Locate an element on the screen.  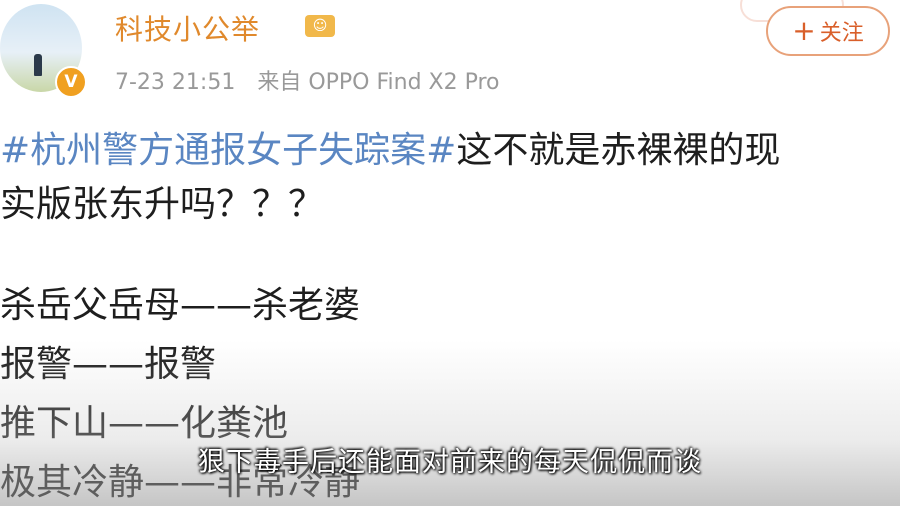
video-subtitle: 狠下毒手后还能面对前来的每天侃侃而谈 is located at coordinates (450, 462).